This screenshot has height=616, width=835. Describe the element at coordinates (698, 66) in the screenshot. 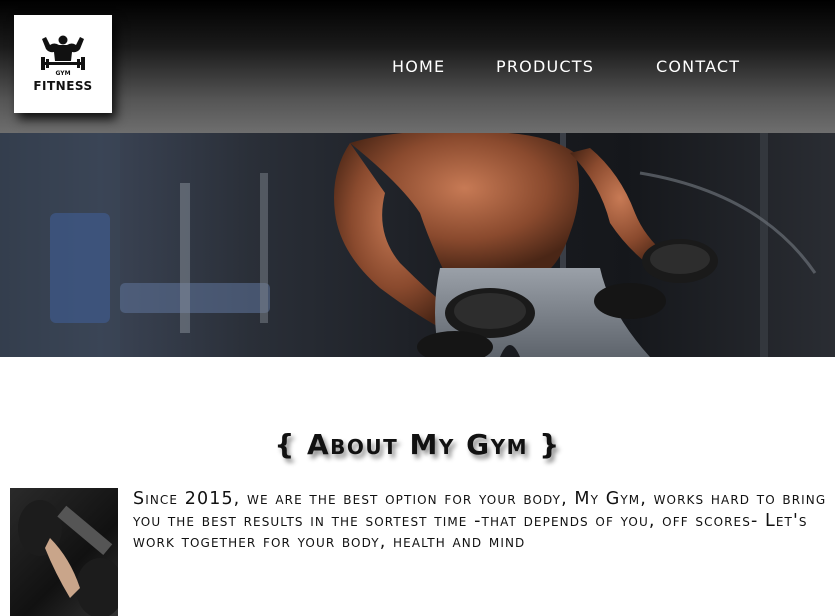

I see `nav-contact-link: CONTACT` at that location.